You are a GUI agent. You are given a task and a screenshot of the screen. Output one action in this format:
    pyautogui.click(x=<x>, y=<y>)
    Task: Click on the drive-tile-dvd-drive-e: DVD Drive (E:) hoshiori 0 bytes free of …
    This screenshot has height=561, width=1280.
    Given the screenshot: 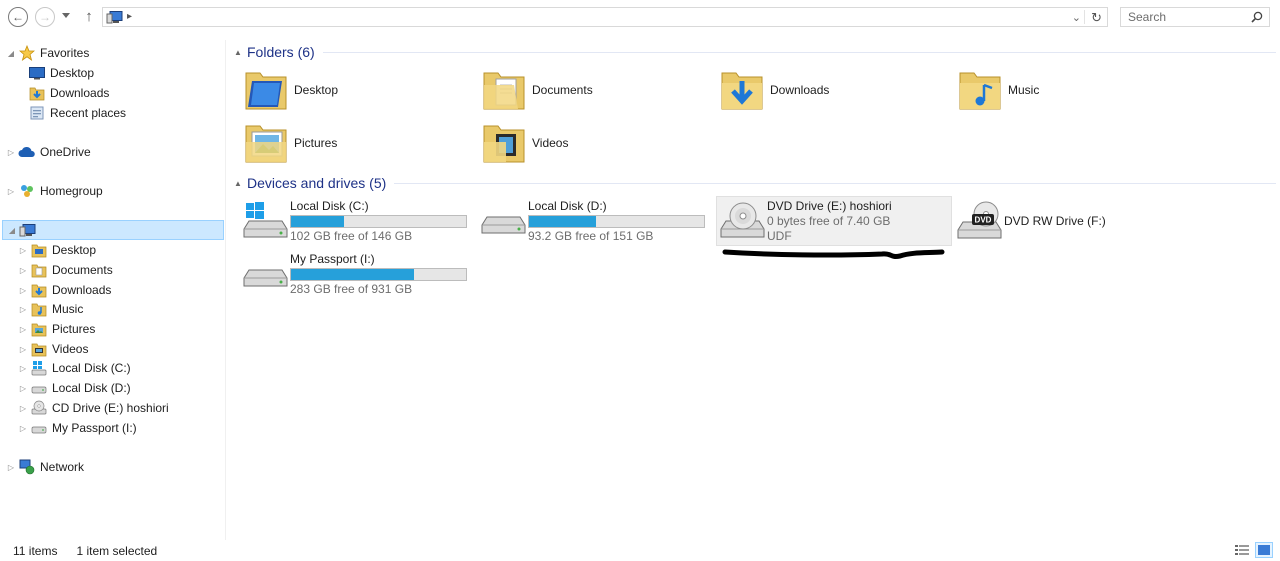 What is the action you would take?
    pyautogui.click(x=834, y=221)
    